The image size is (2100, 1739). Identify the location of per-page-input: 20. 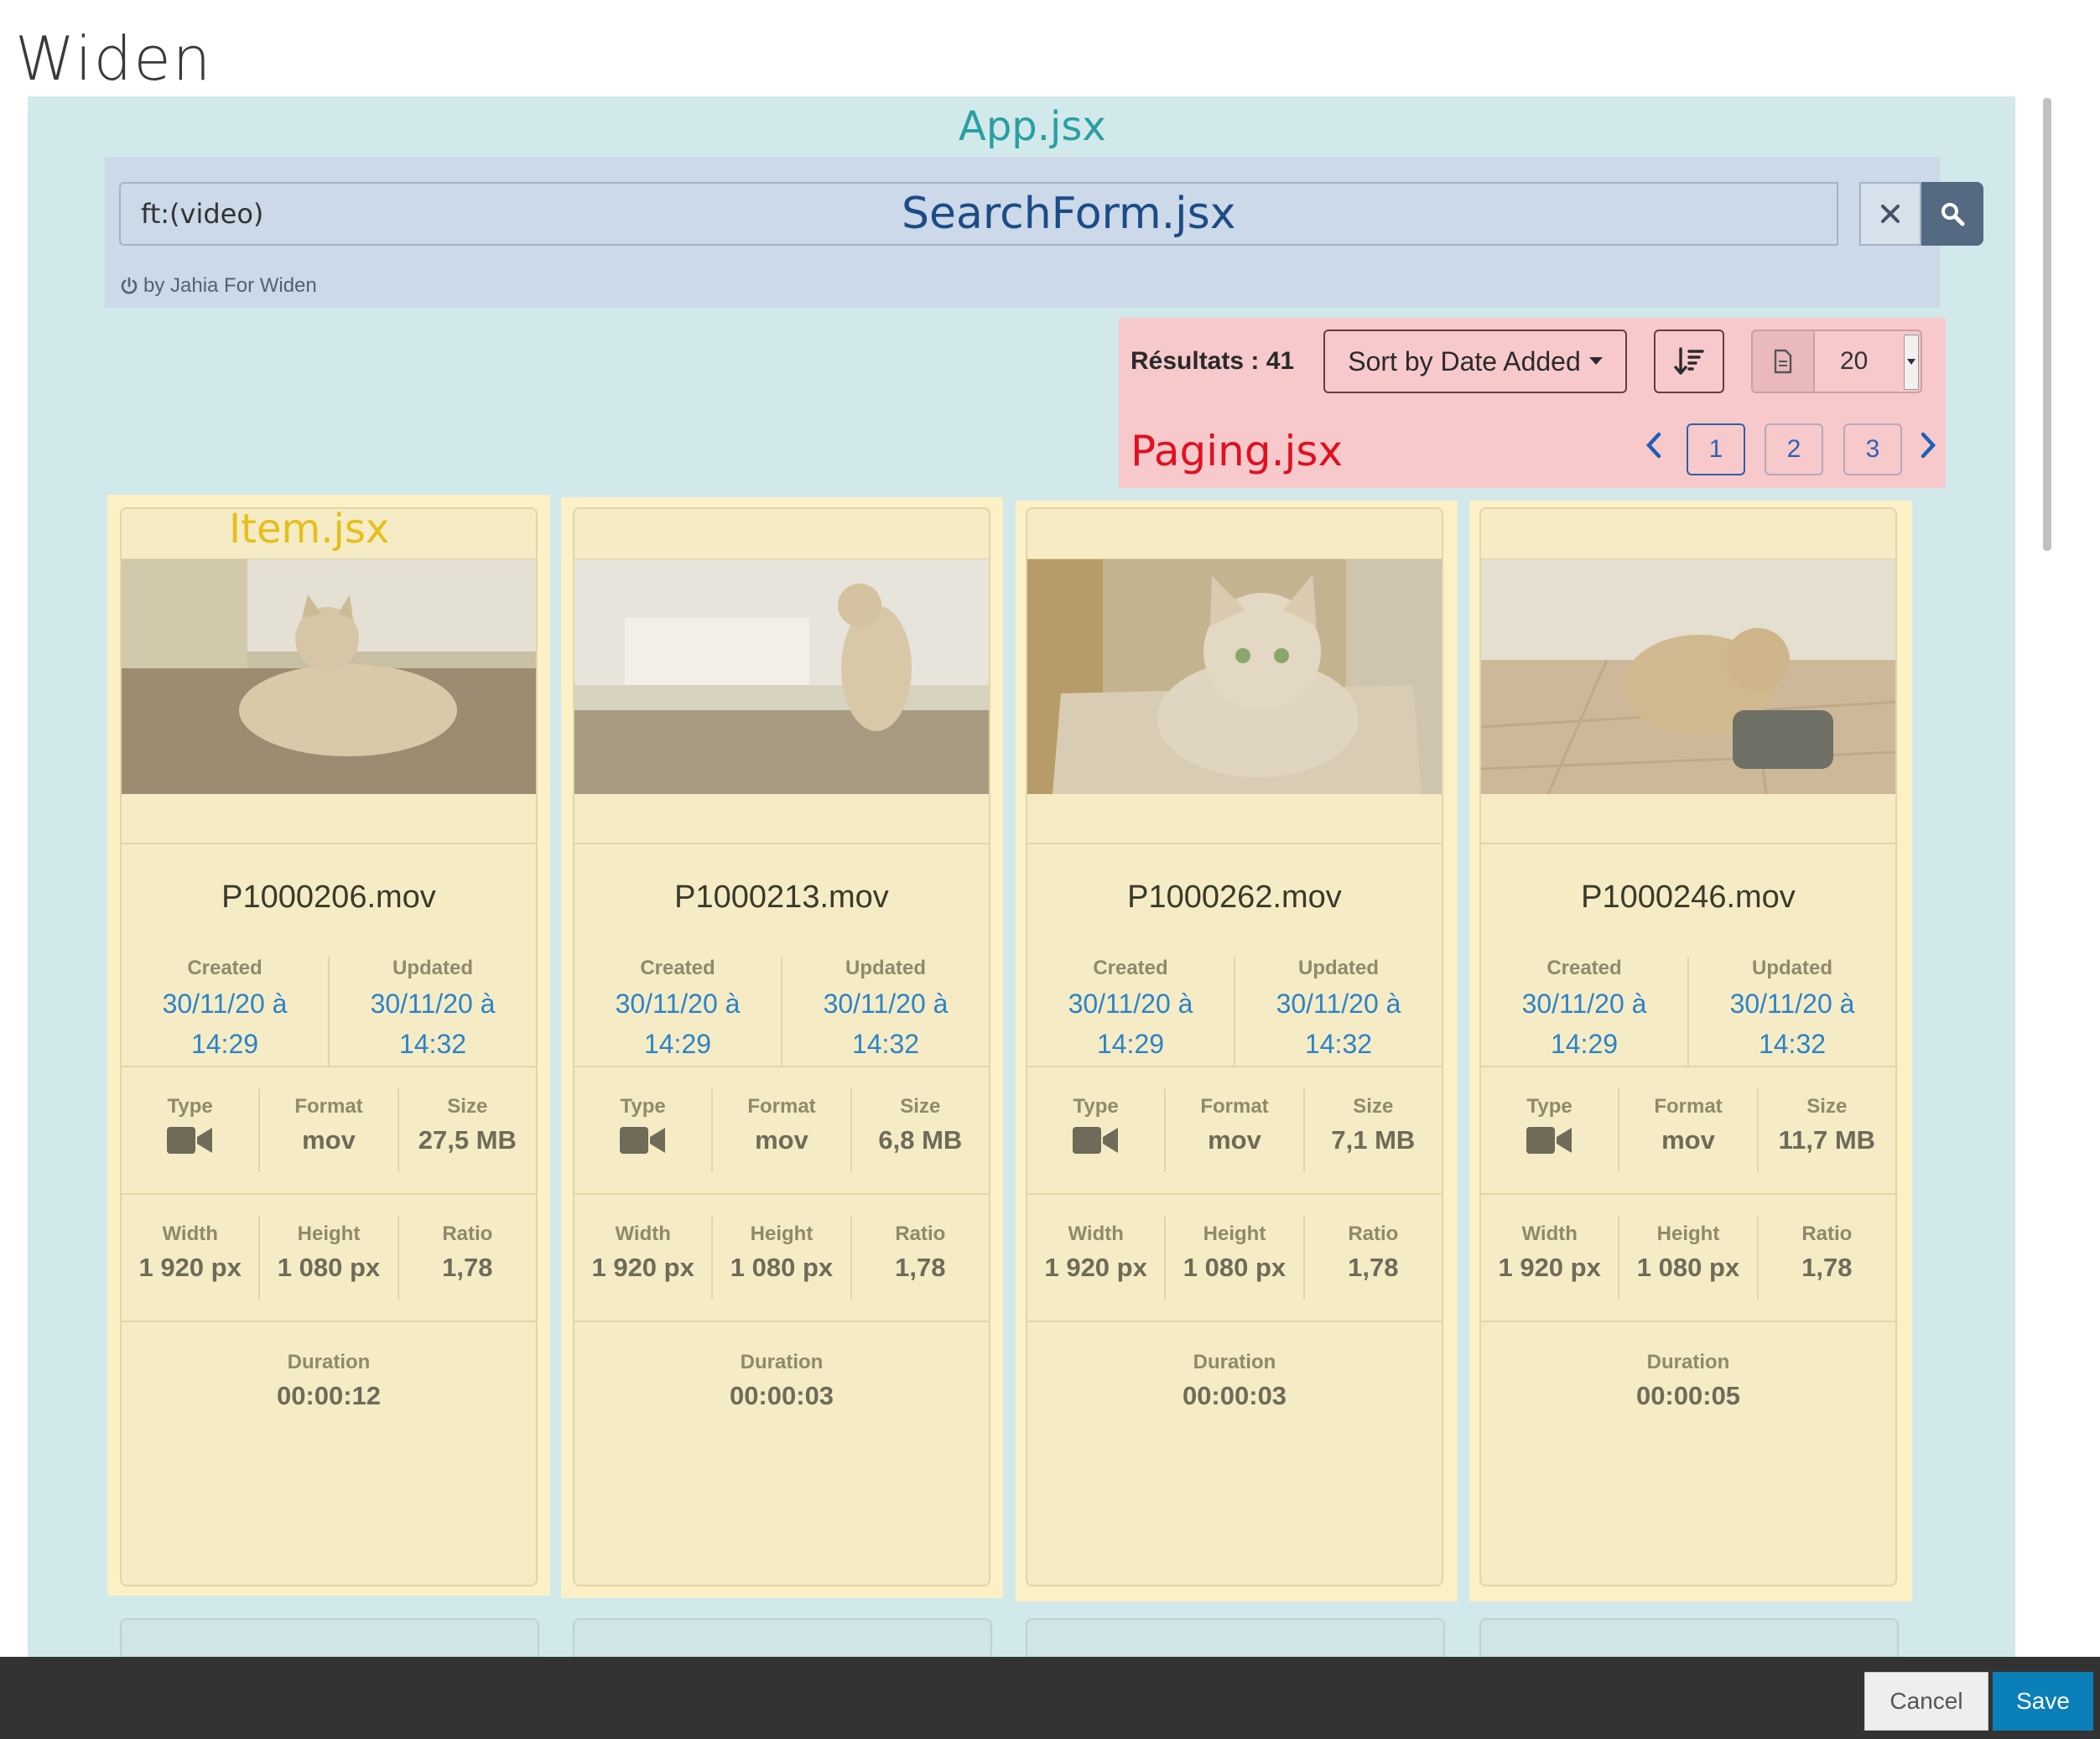
(1868, 361).